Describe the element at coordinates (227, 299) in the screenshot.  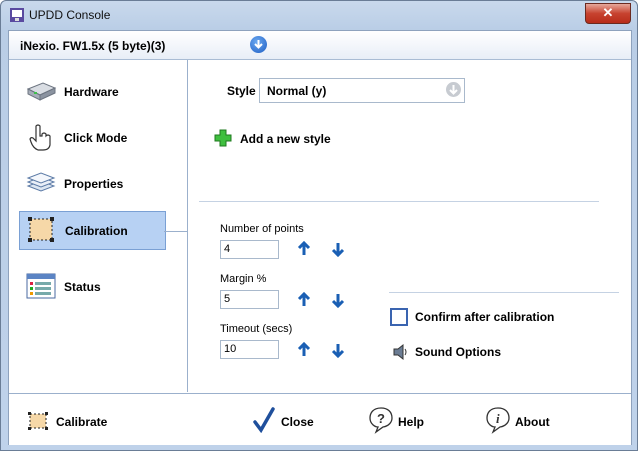
I see `margin-value: 5` at that location.